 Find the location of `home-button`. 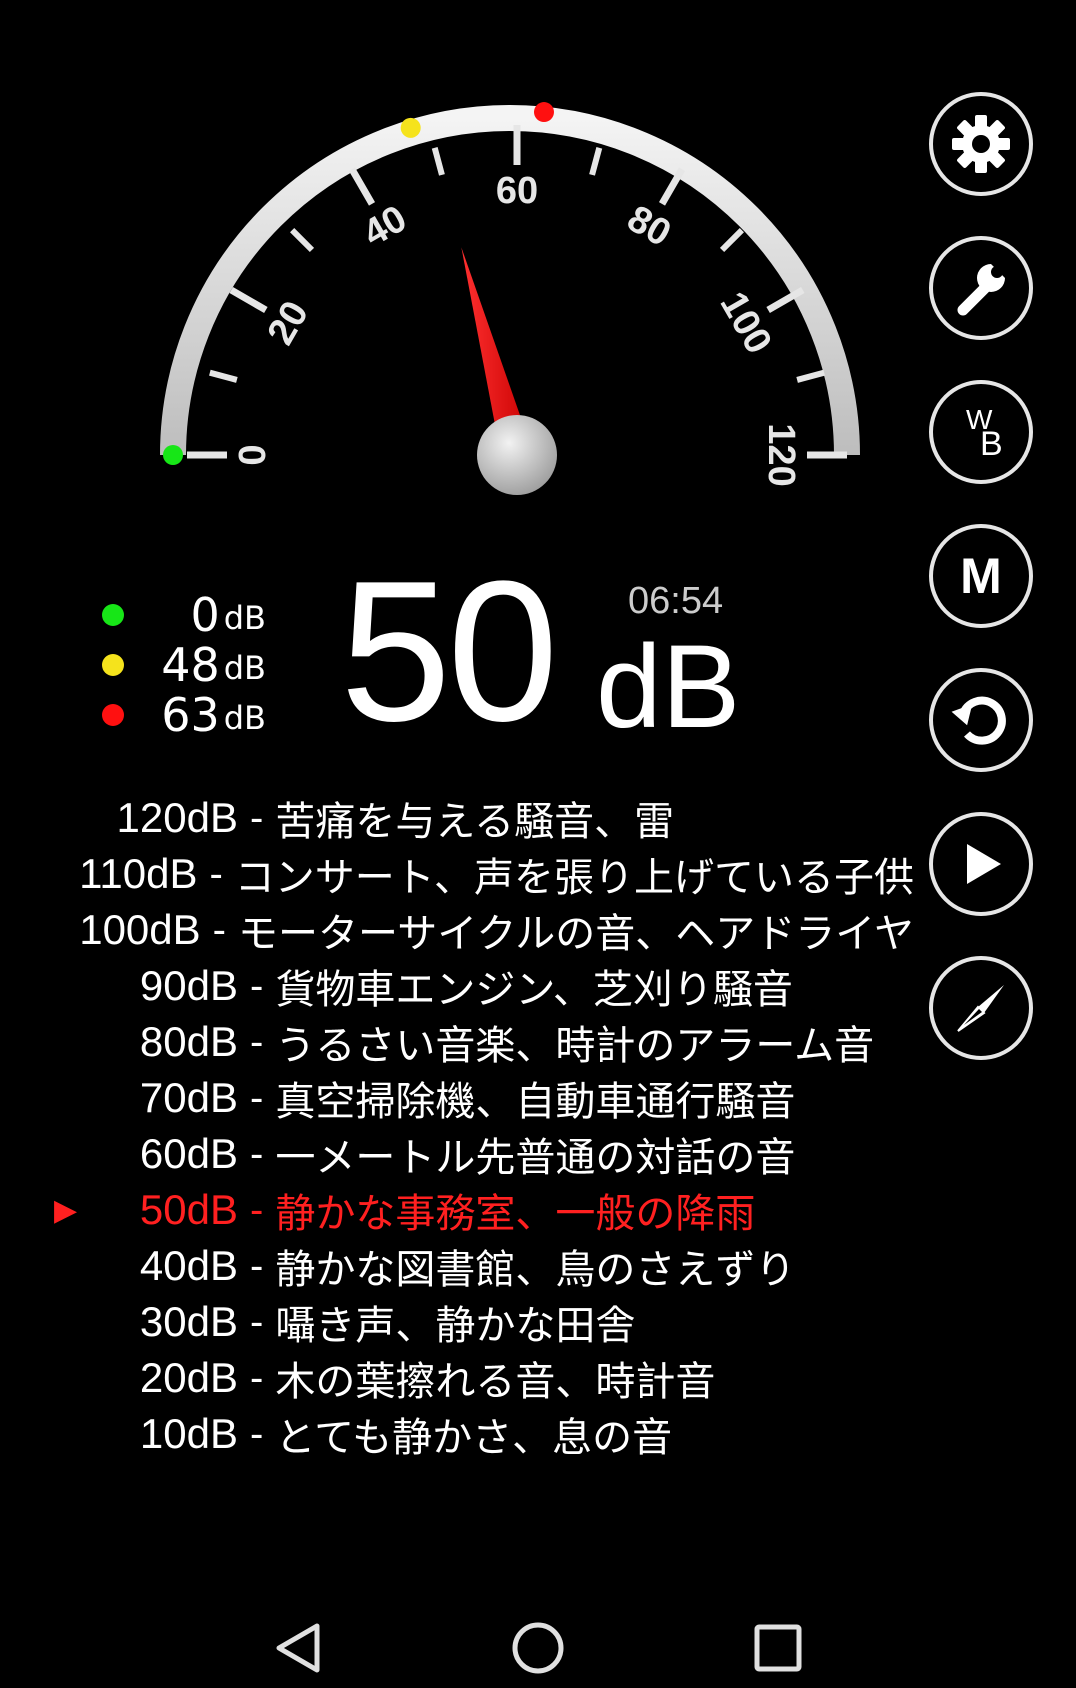

home-button is located at coordinates (538, 1648).